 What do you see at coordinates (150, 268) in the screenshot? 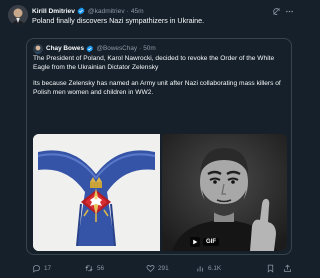
I see `like-icon` at bounding box center [150, 268].